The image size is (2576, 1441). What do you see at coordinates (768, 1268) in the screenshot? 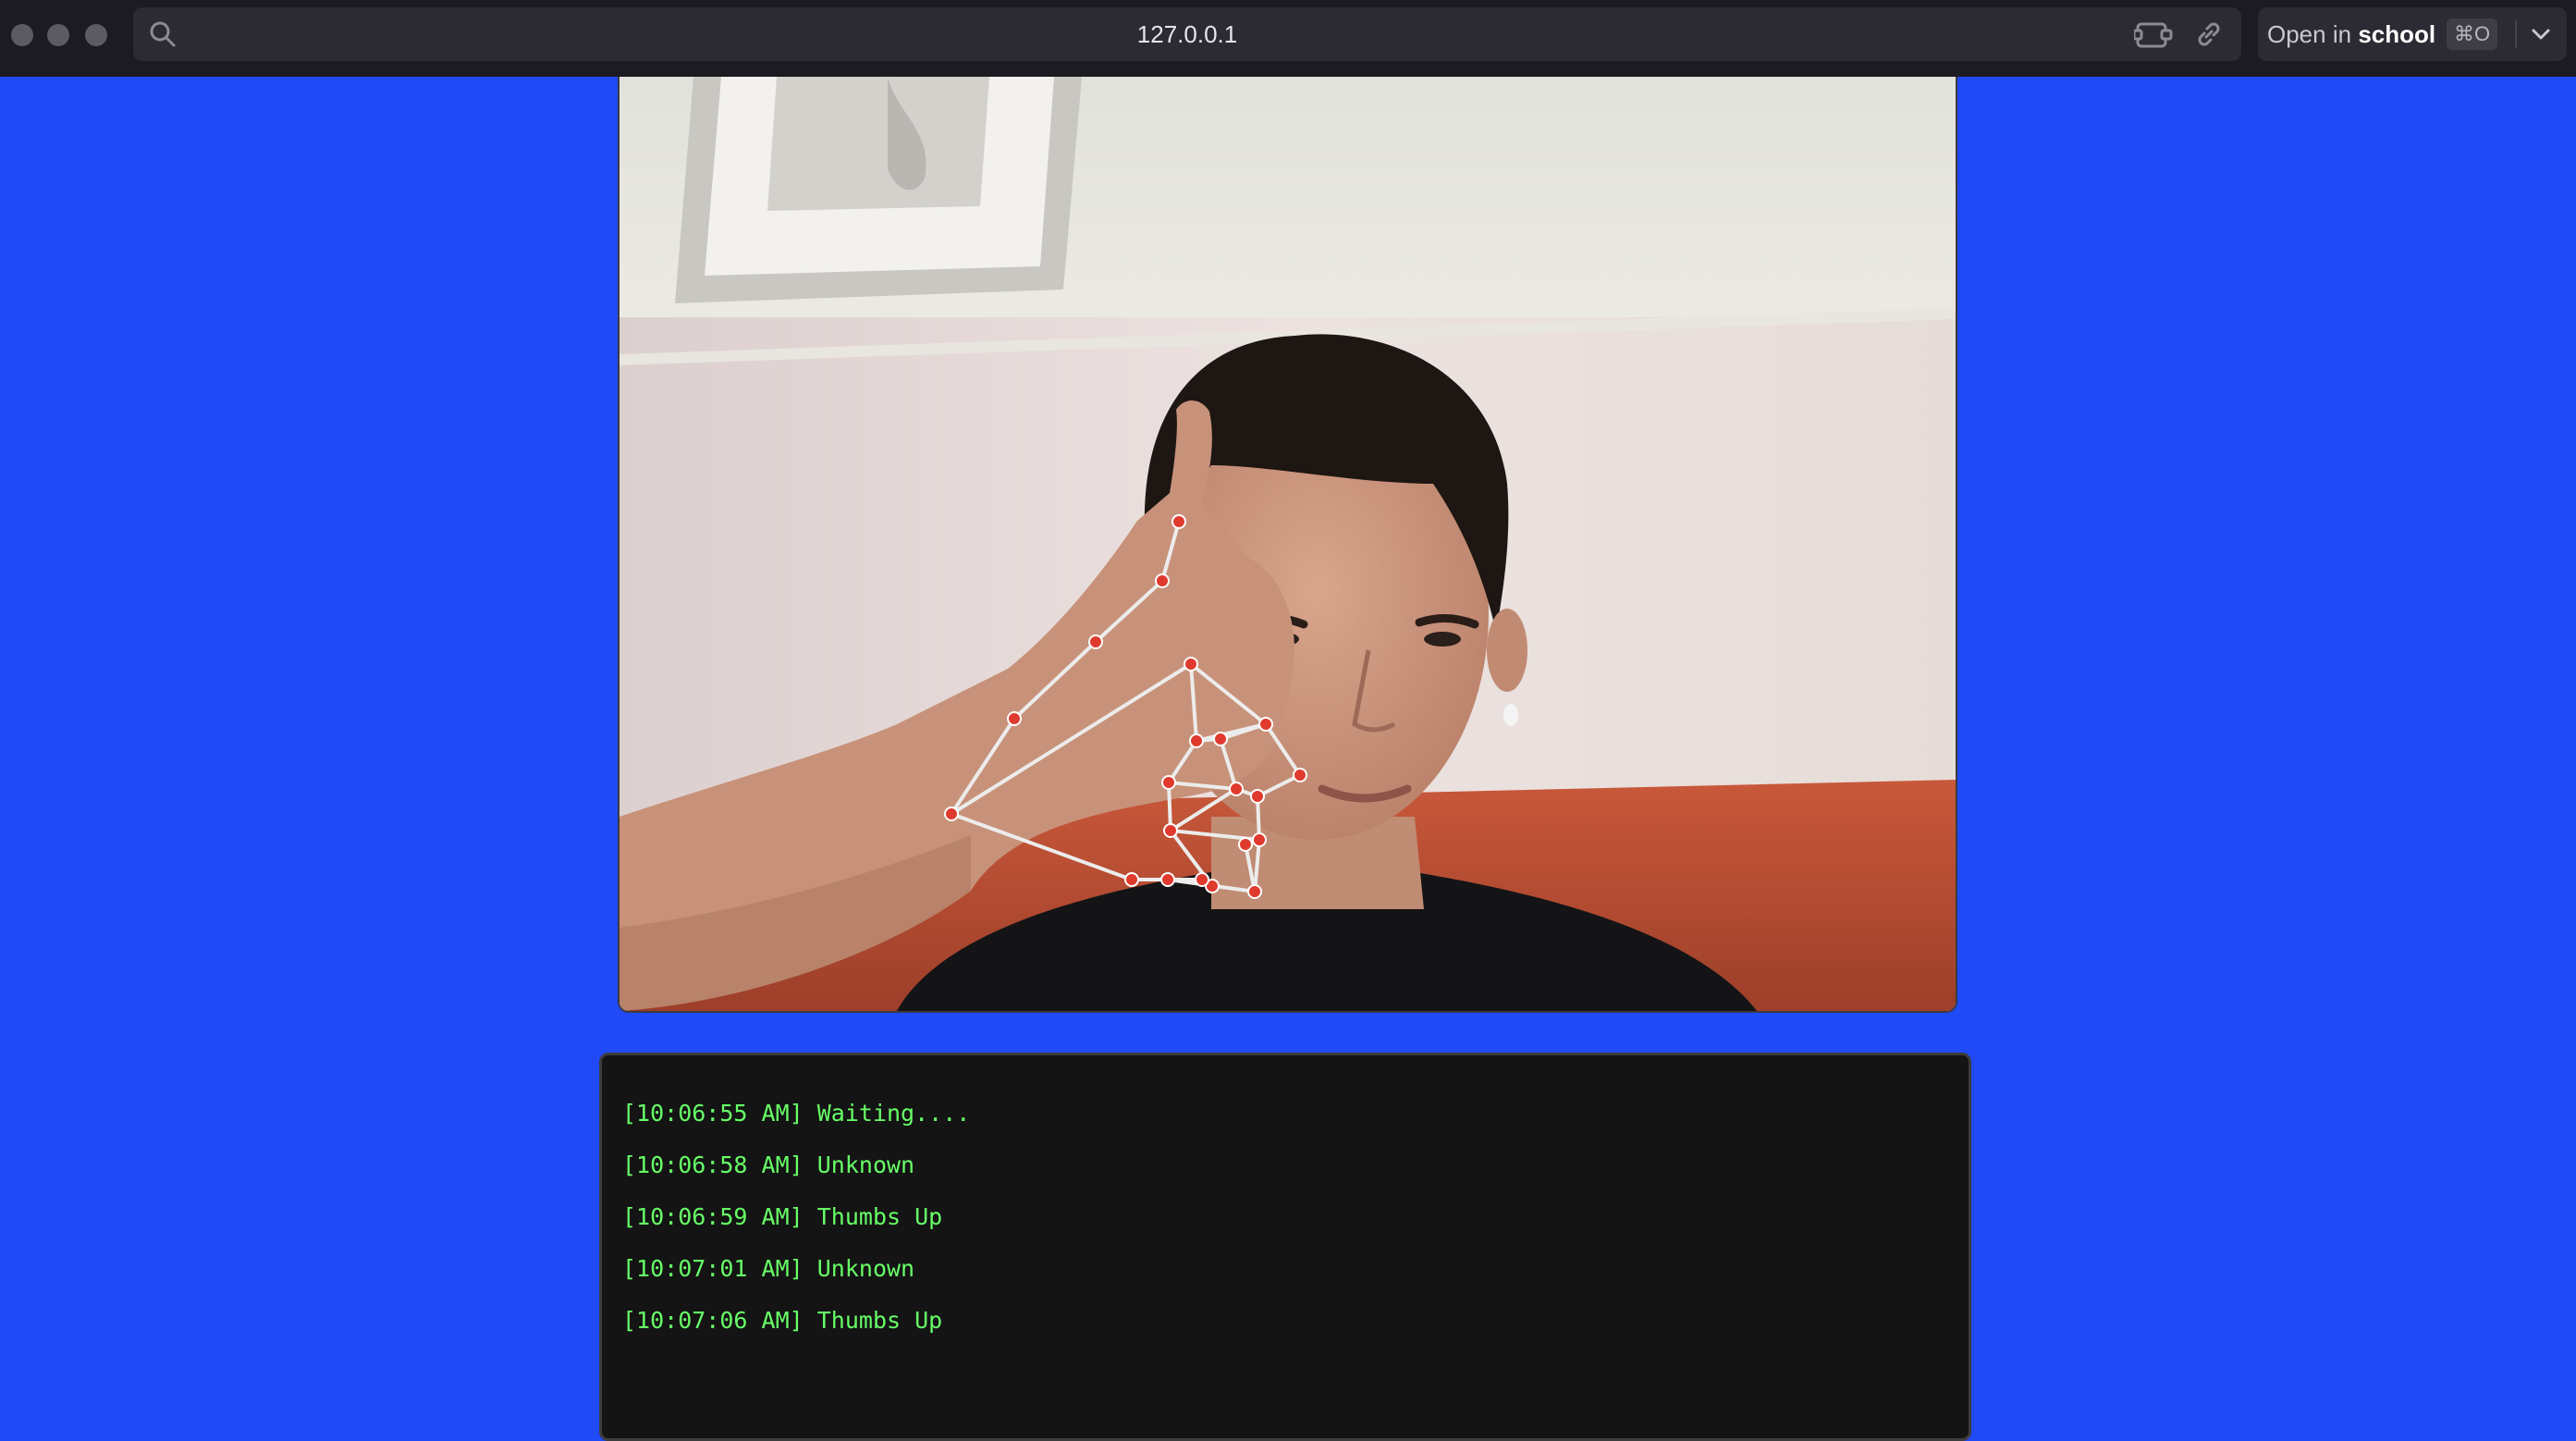
I see `log-entry: [10:07:01 AM] Unknown` at bounding box center [768, 1268].